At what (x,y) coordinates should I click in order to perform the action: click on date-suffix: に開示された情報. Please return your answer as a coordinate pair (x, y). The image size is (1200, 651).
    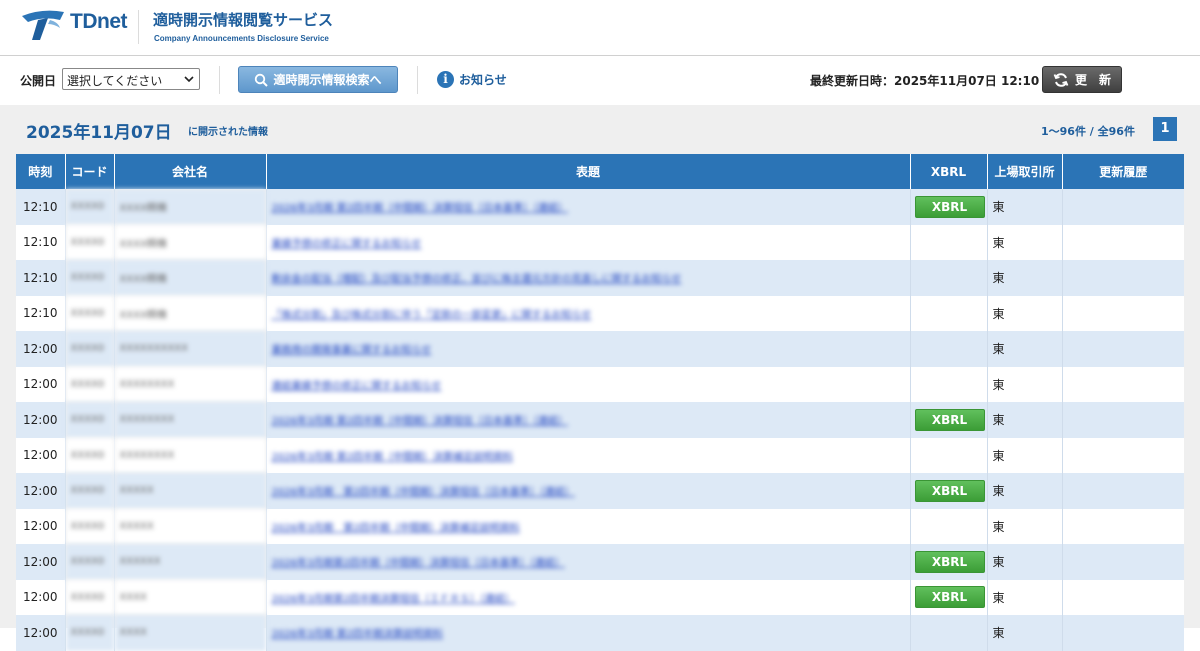
    Looking at the image, I should click on (228, 132).